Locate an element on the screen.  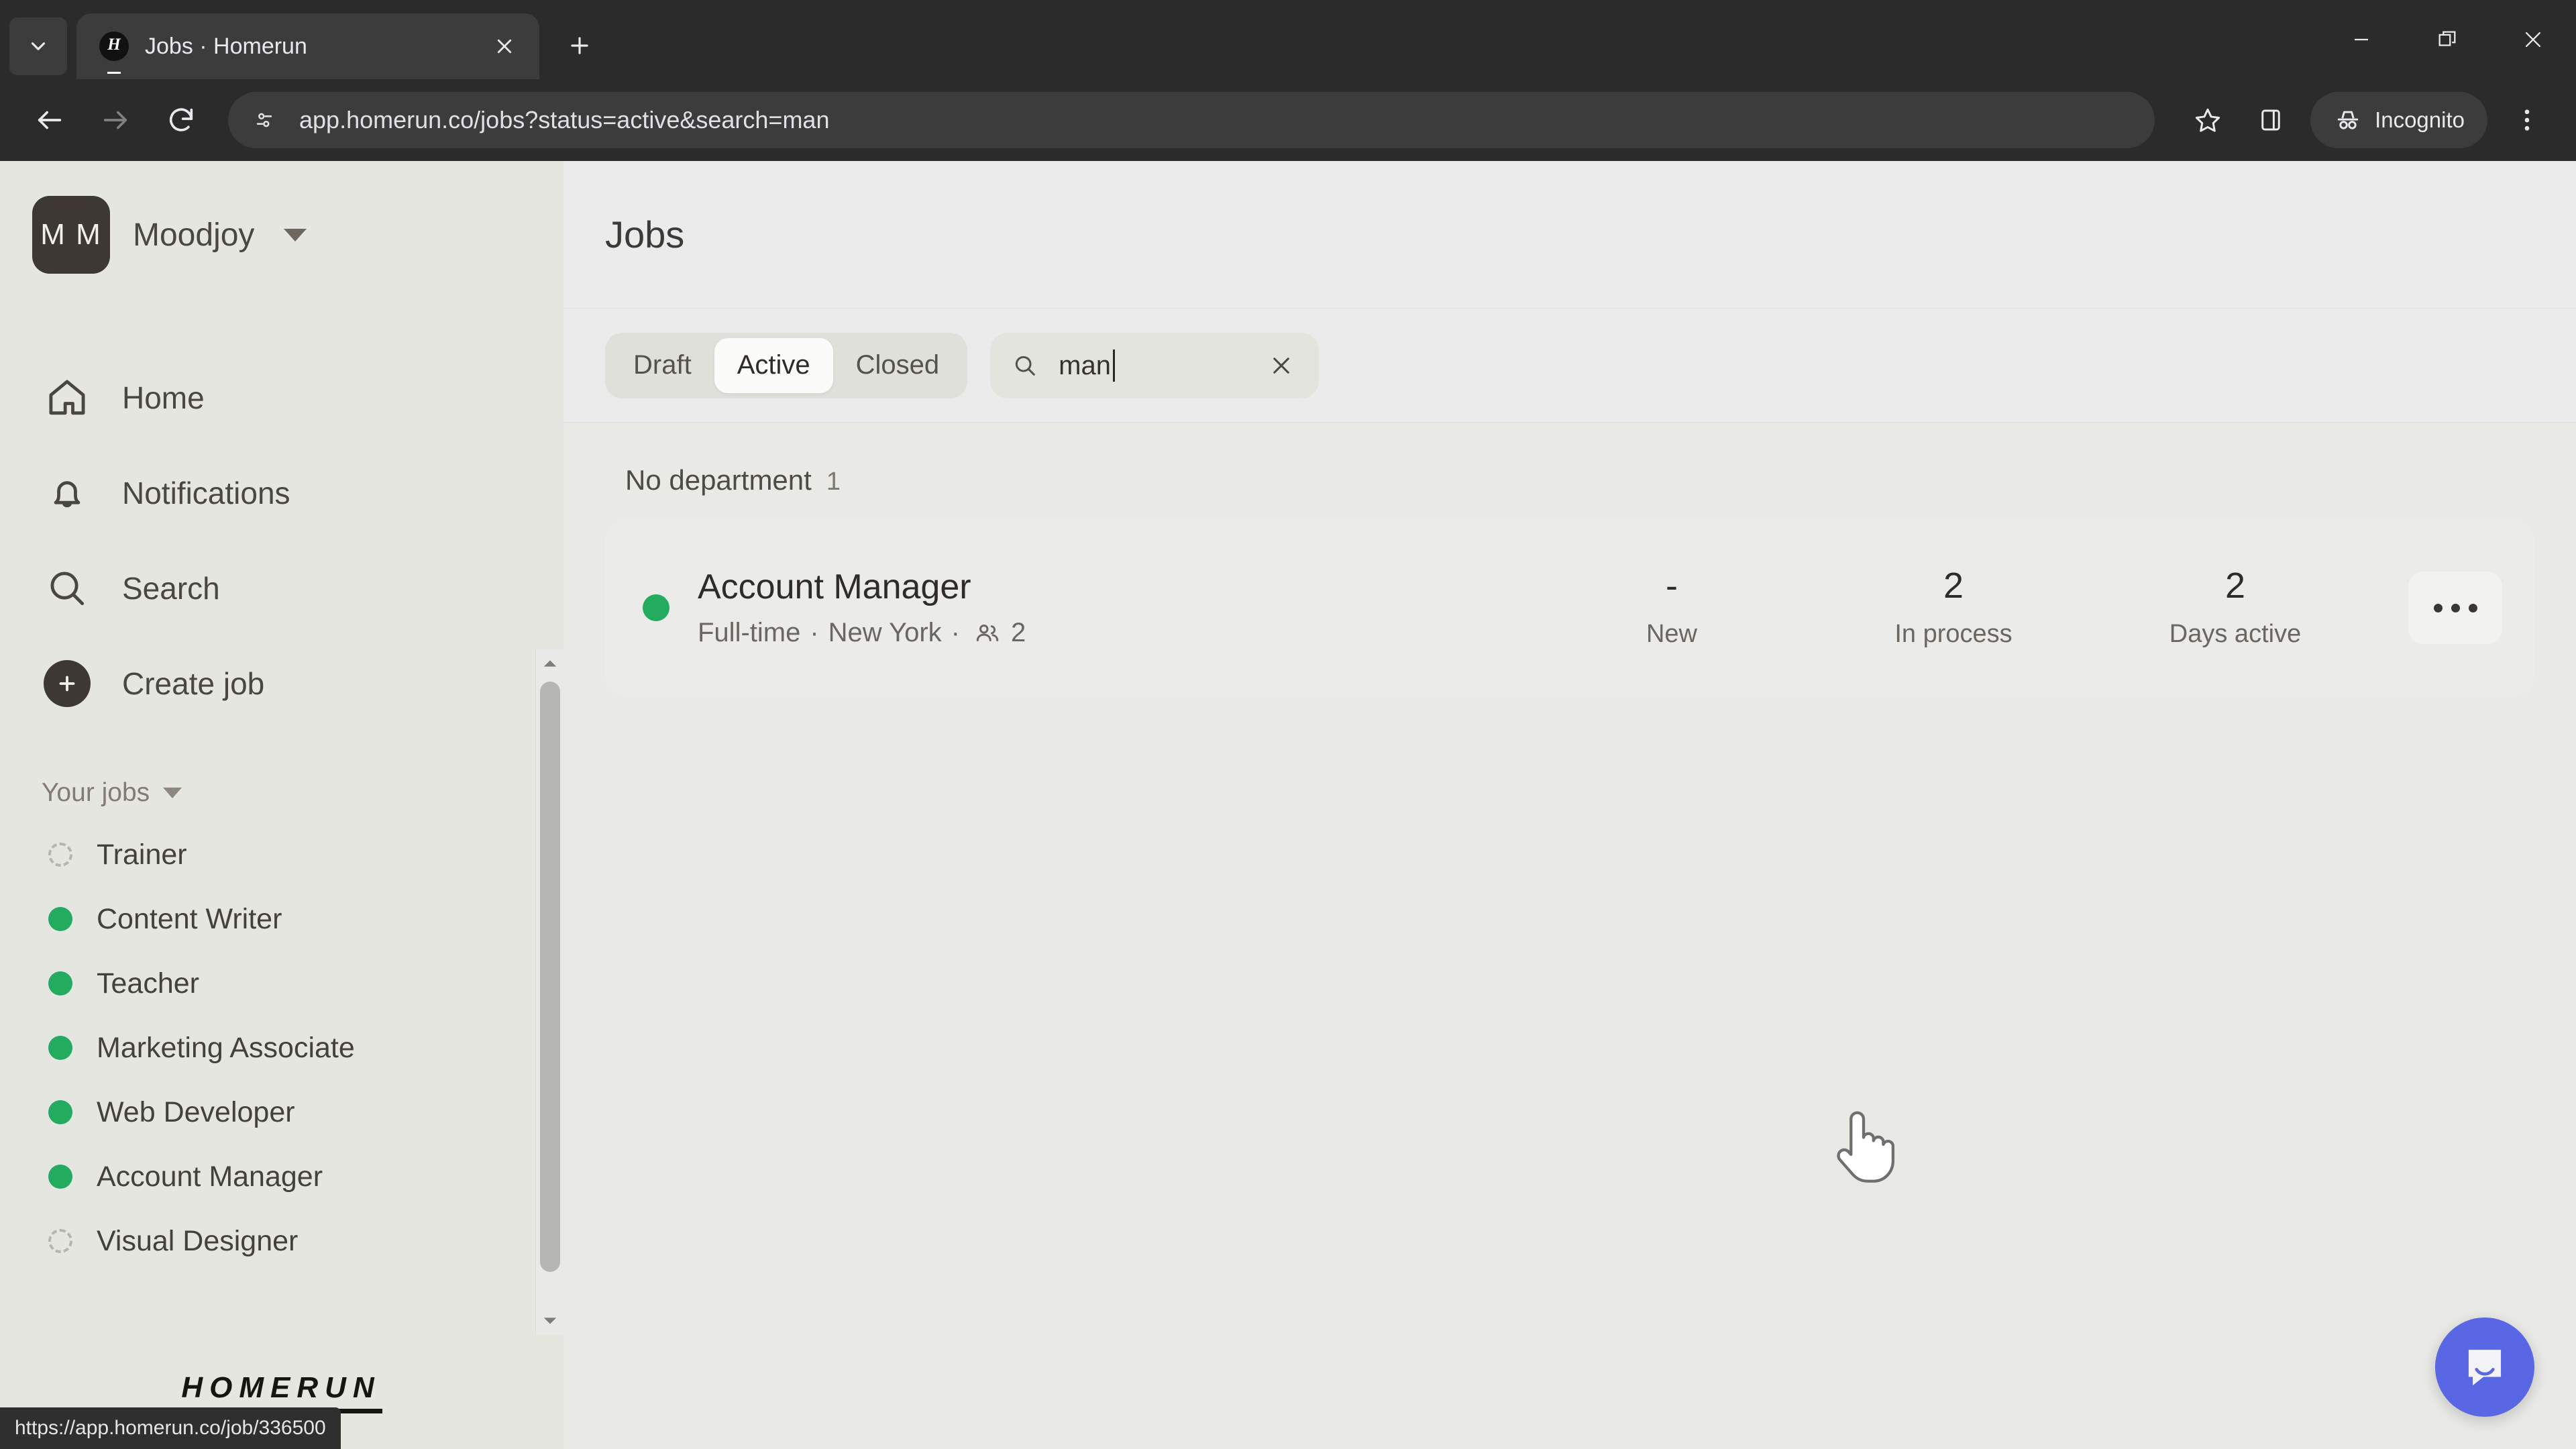
job-info: Account Manager Full-time · New York · 2 is located at coordinates (862, 608).